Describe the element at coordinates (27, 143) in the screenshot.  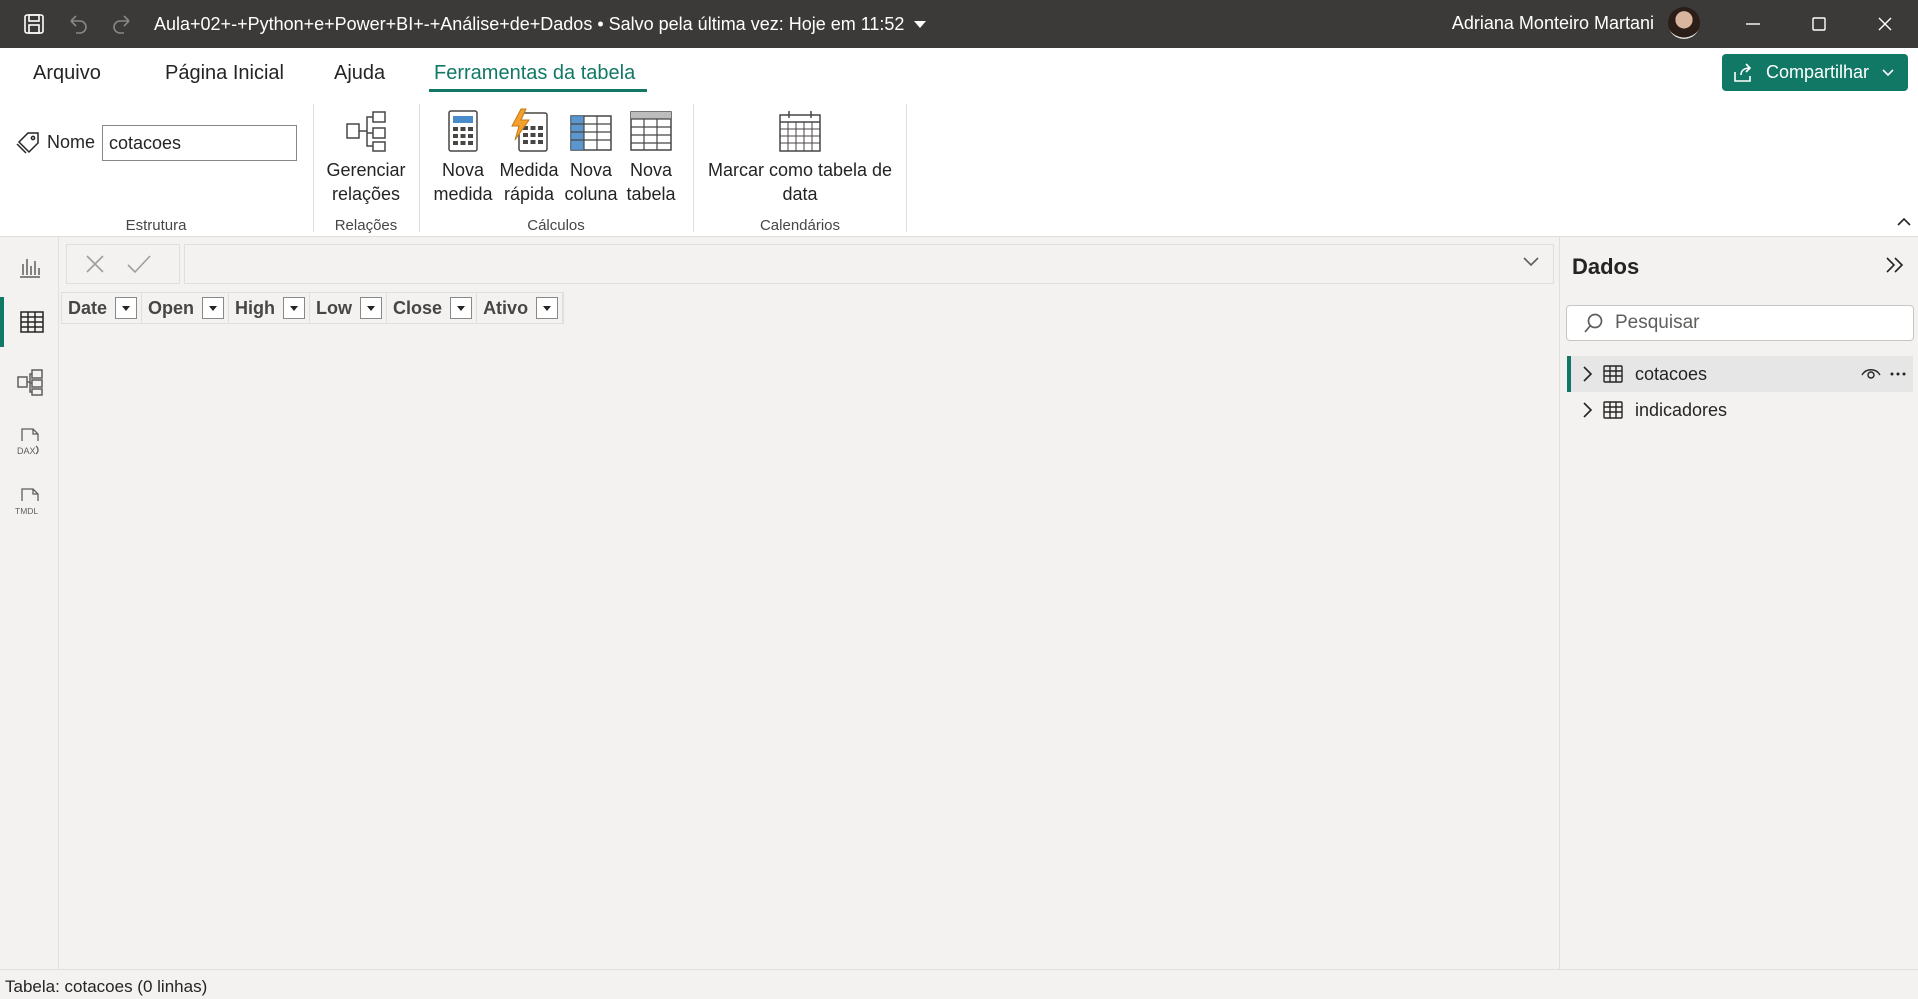
I see `tag-icon` at that location.